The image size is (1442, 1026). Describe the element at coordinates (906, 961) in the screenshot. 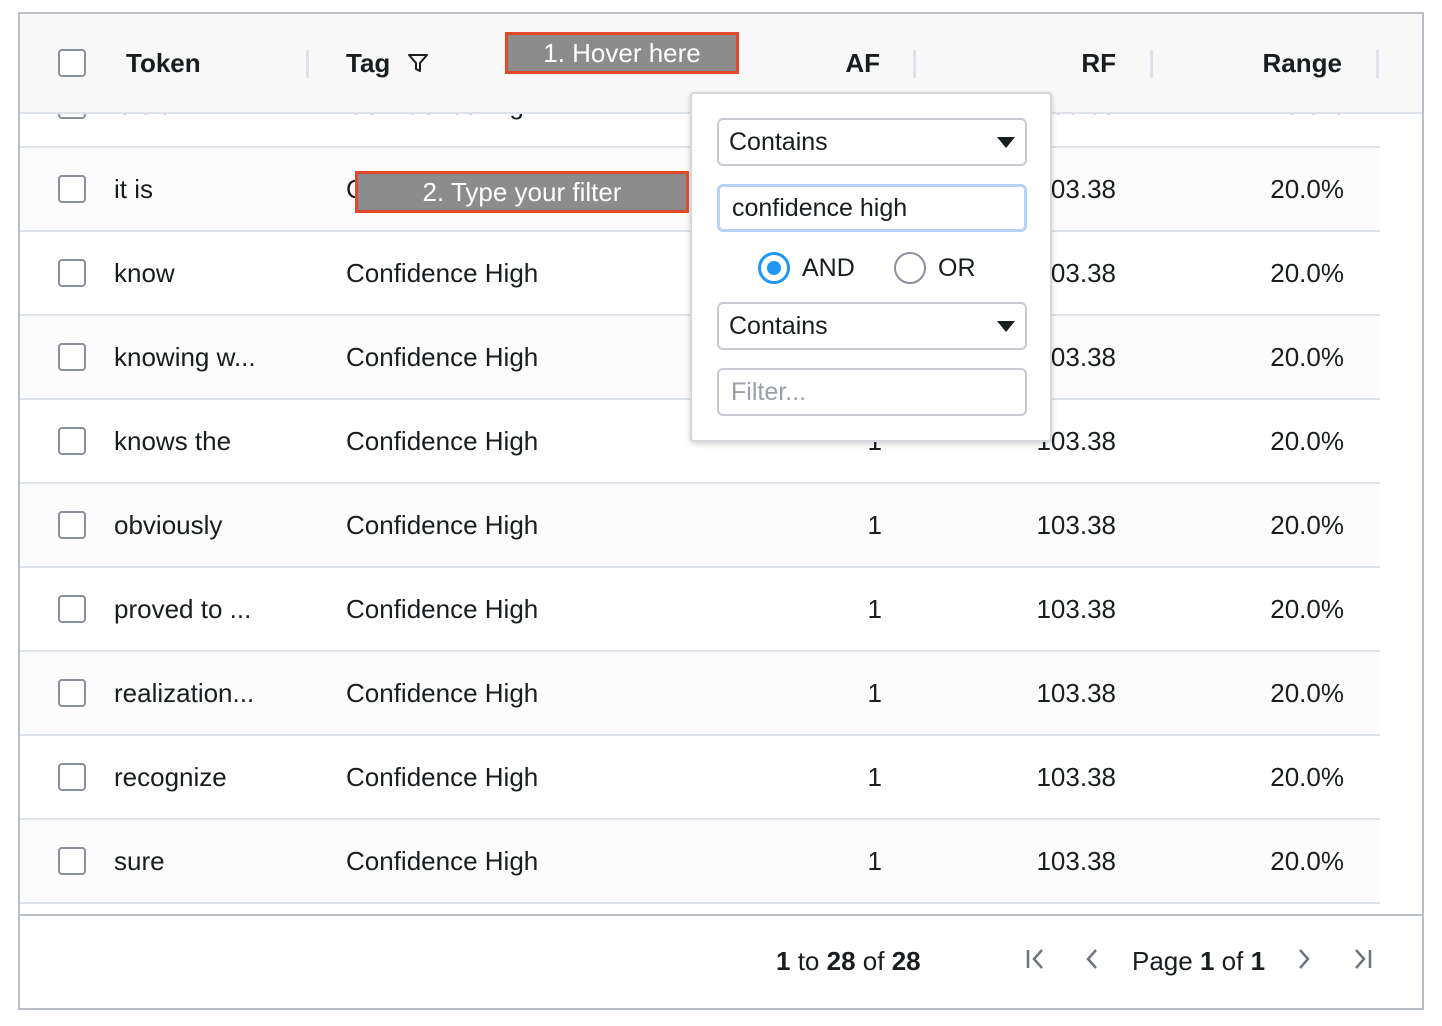

I see `row-summary-total: 28` at that location.